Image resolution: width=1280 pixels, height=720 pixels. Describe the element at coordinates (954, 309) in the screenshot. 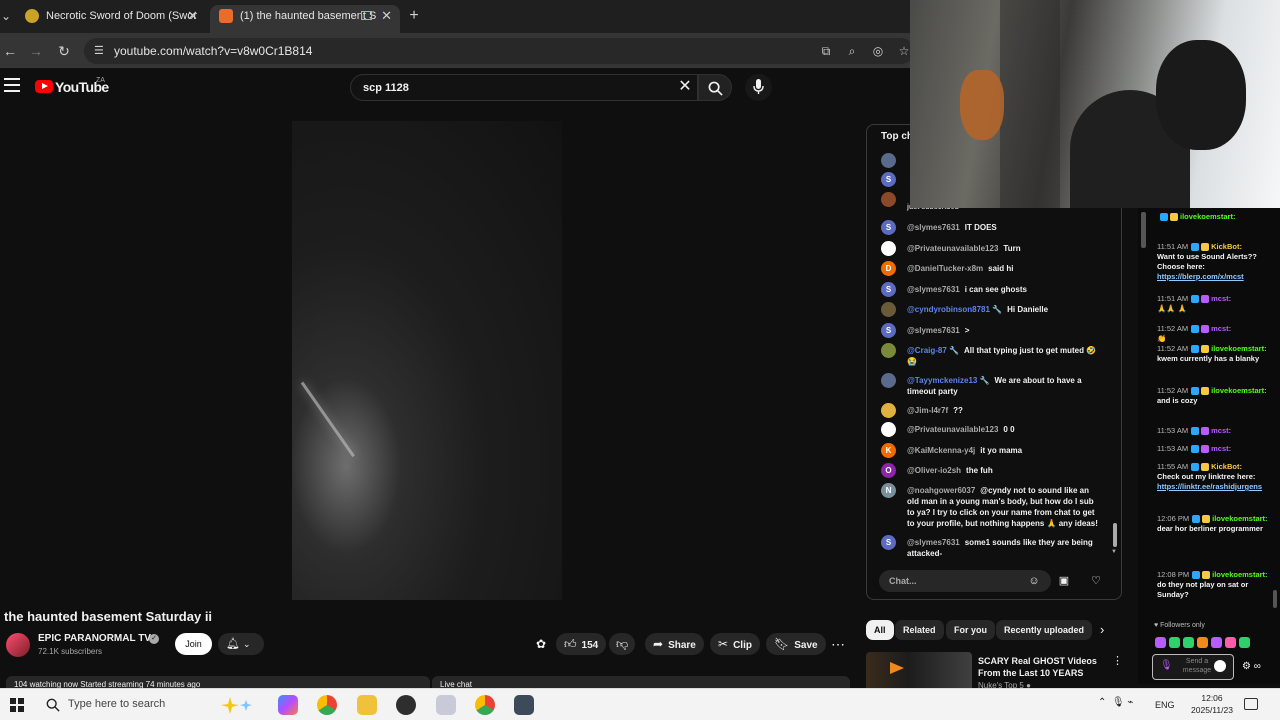

I see `chat-author-name: @cyndyrobinson8781 🔧` at that location.